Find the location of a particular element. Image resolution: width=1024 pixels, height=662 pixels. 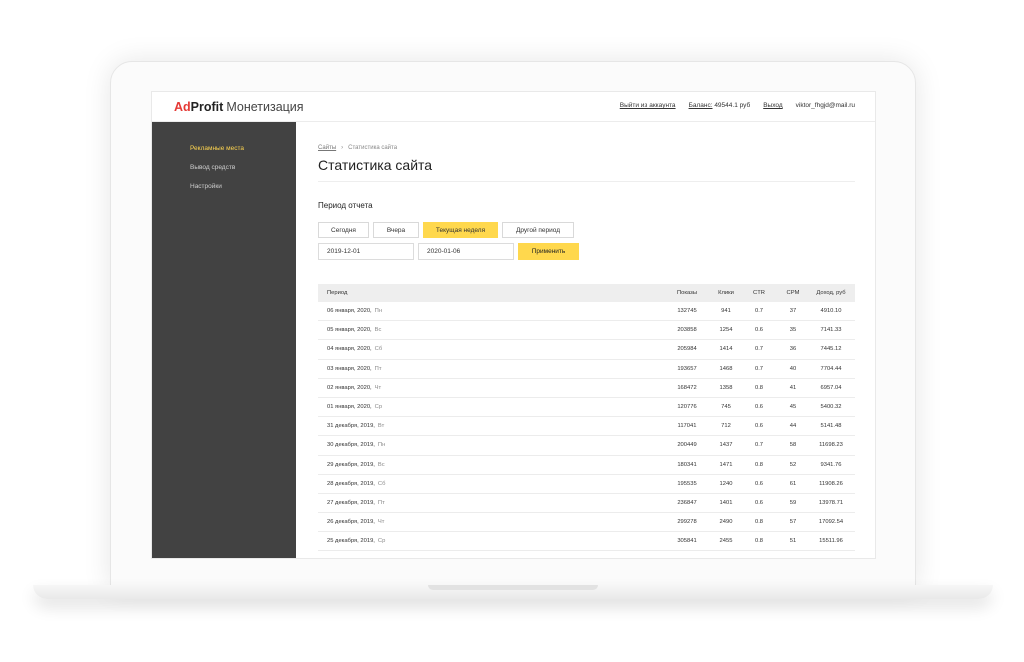

row-impressions: 200449 is located at coordinates (687, 445).